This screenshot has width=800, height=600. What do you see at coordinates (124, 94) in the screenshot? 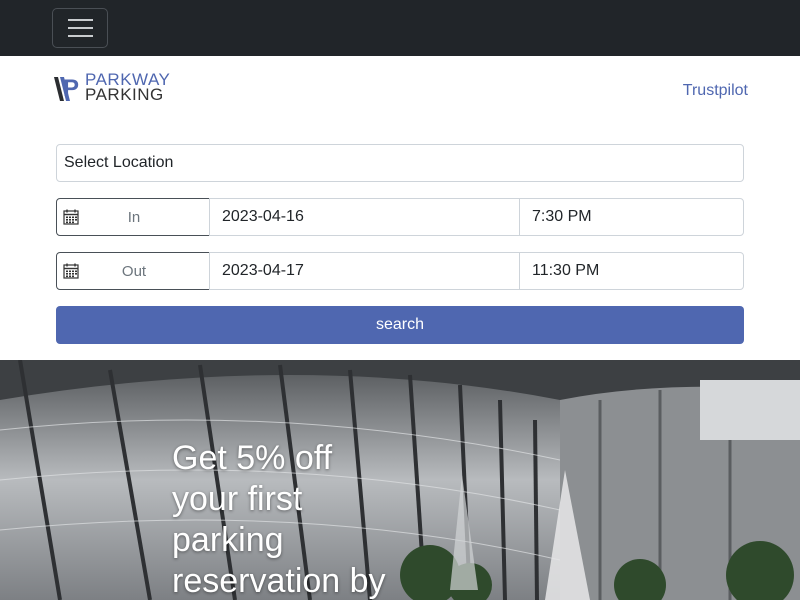
I see `logo-word-parking: PARKING` at bounding box center [124, 94].